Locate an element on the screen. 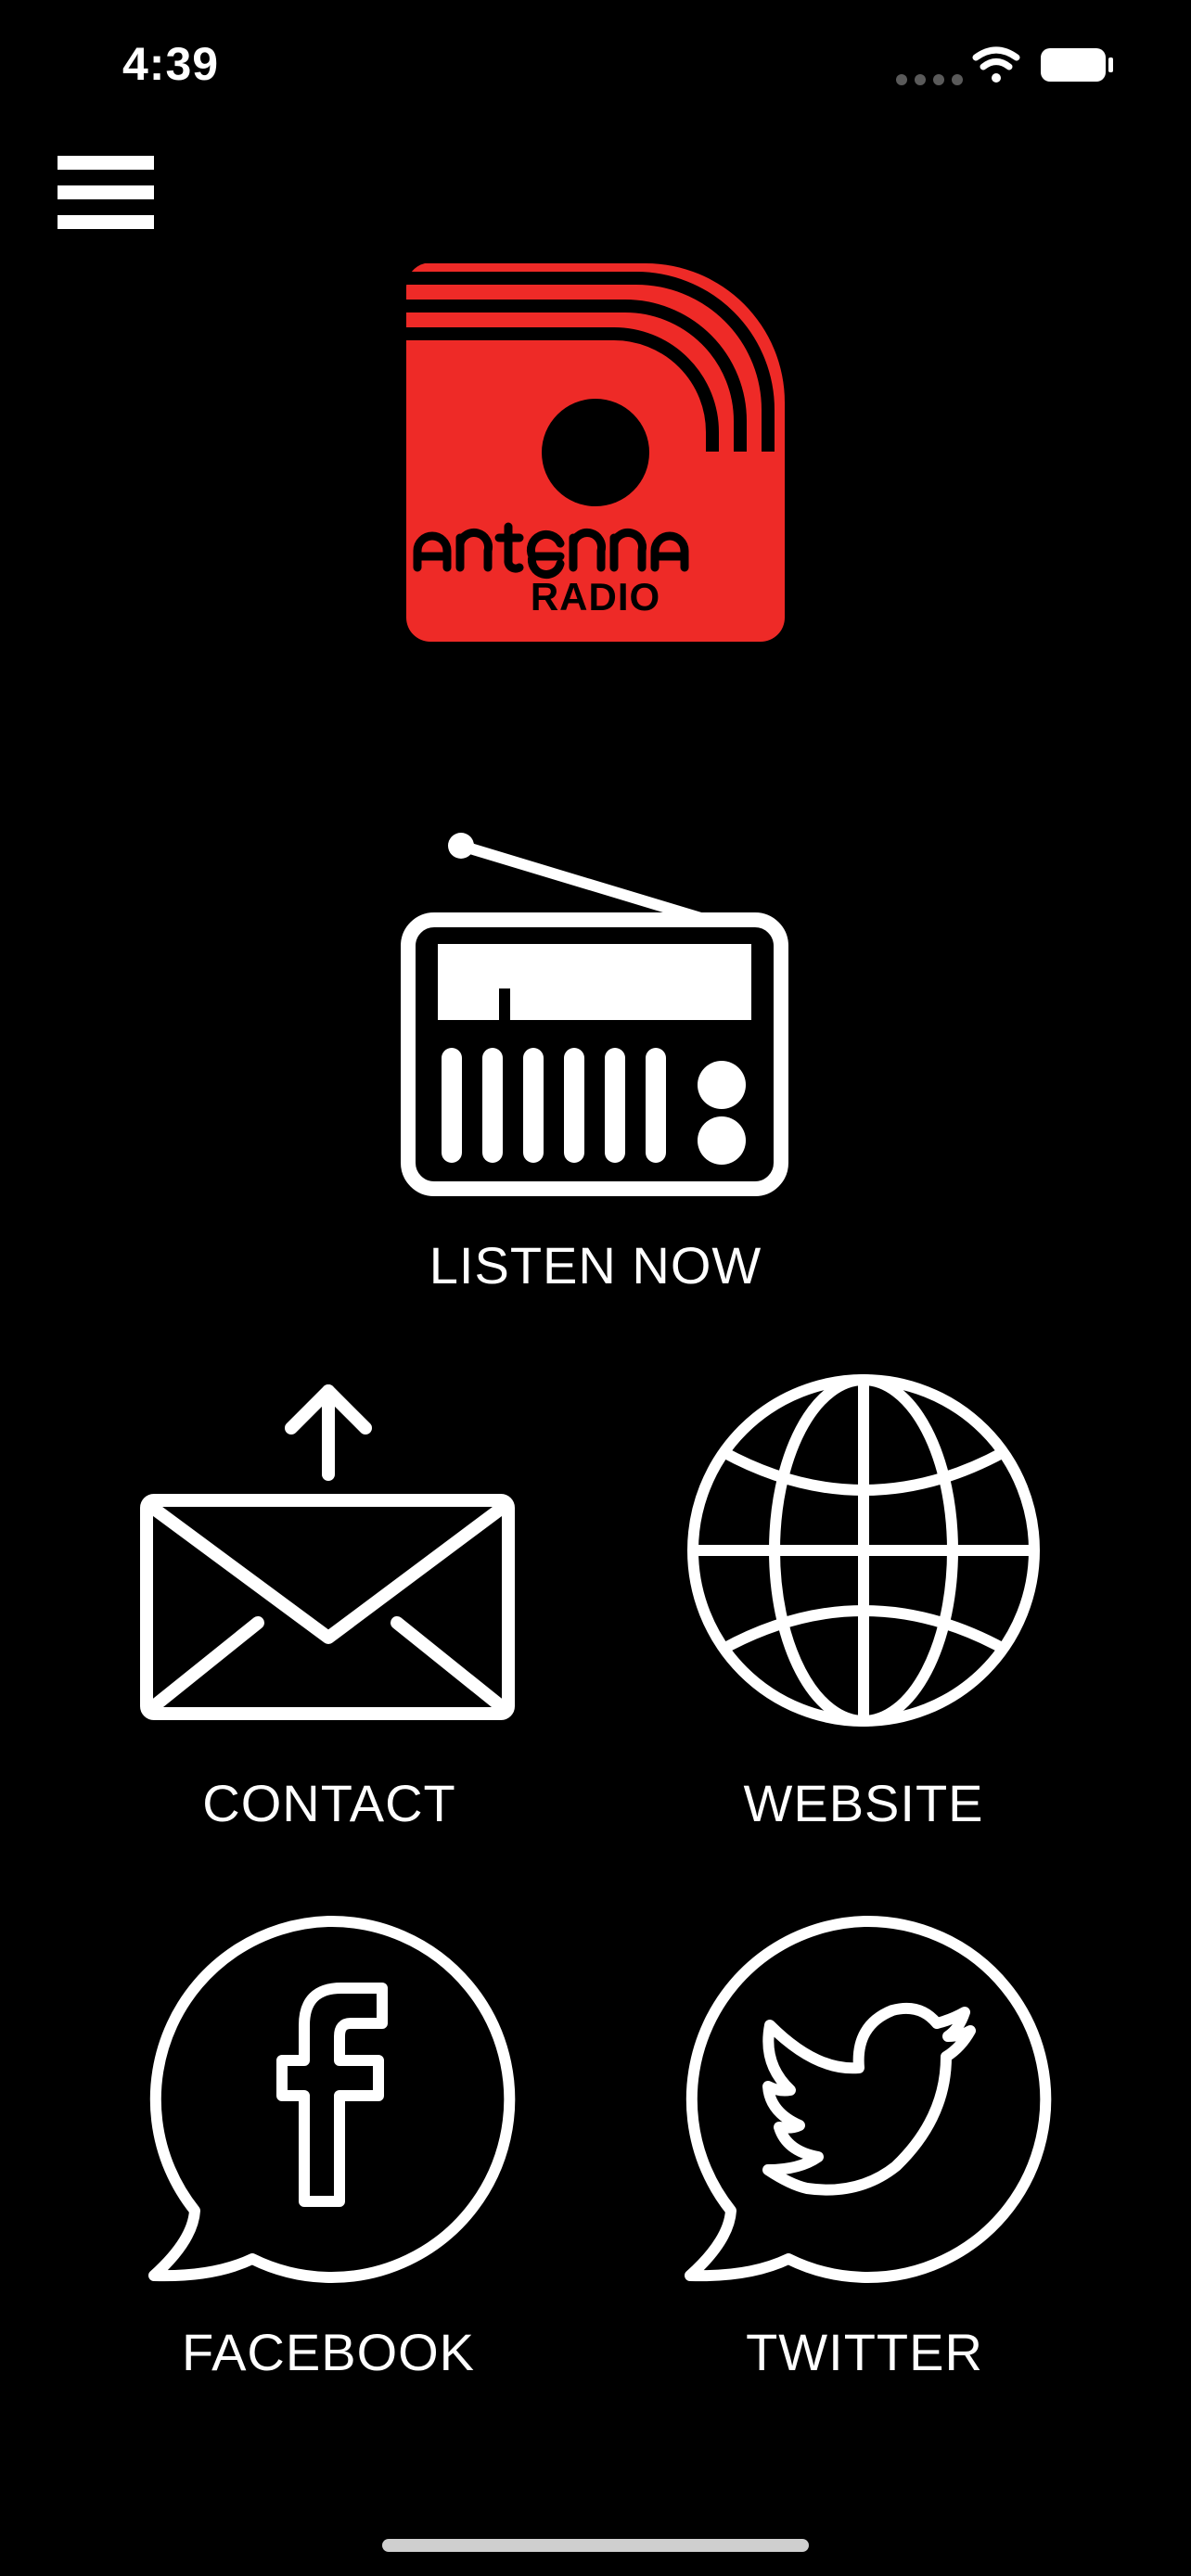  globe-icon is located at coordinates (863, 1551).